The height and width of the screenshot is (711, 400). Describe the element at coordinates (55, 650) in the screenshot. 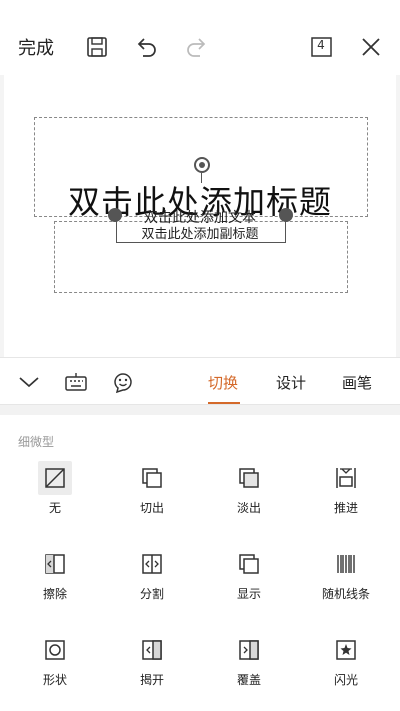

I see `shape-icon` at that location.